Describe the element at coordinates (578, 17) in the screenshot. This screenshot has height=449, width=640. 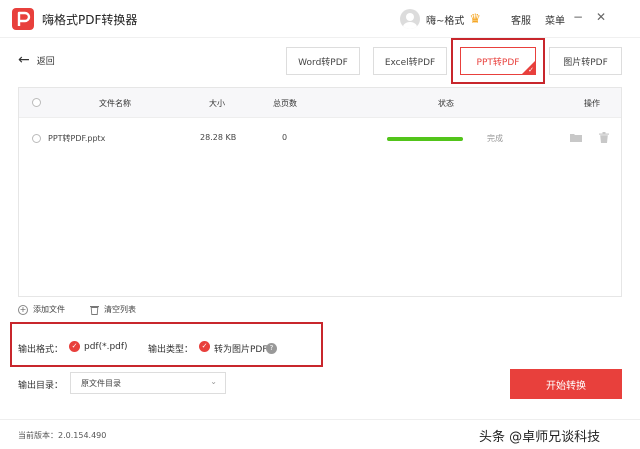
I see `minimize-icon: −` at that location.